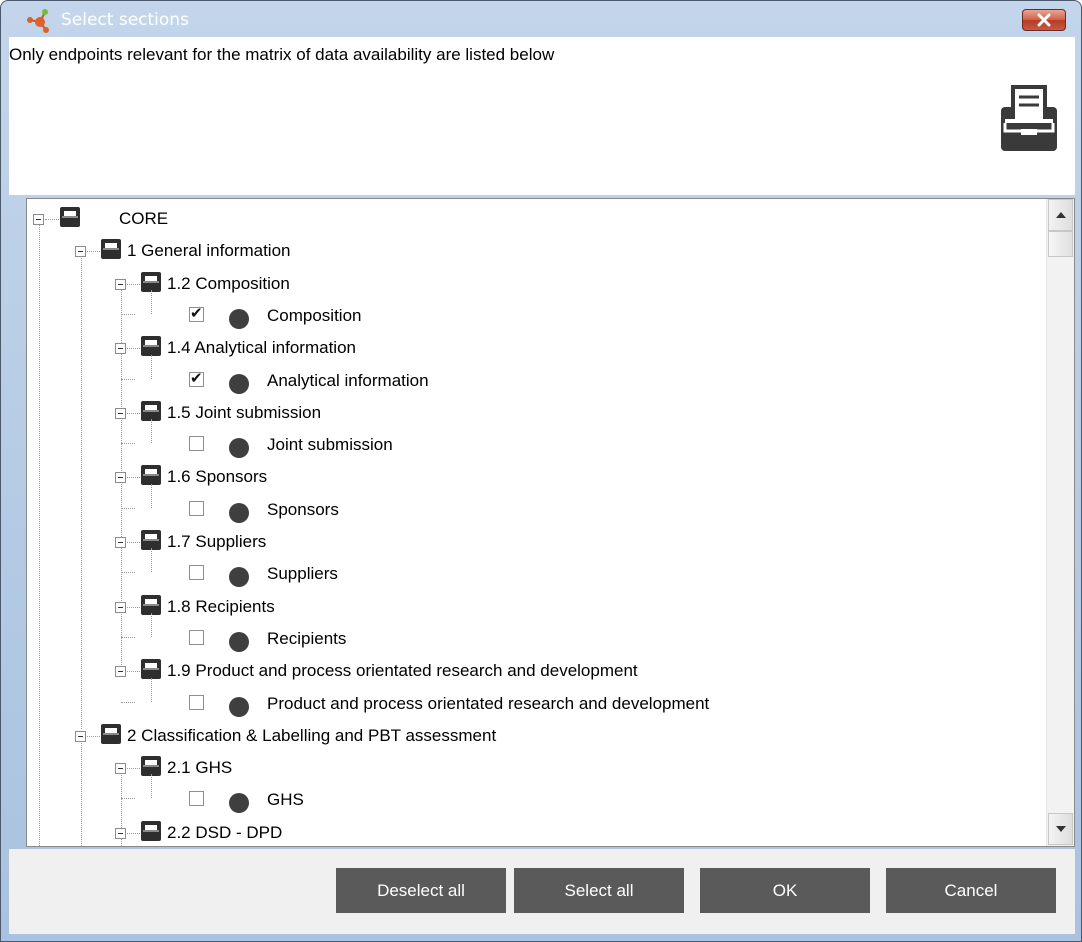 Image resolution: width=1082 pixels, height=942 pixels. What do you see at coordinates (228, 283) in the screenshot?
I see `tree-folder-label: 1.2 Composition` at bounding box center [228, 283].